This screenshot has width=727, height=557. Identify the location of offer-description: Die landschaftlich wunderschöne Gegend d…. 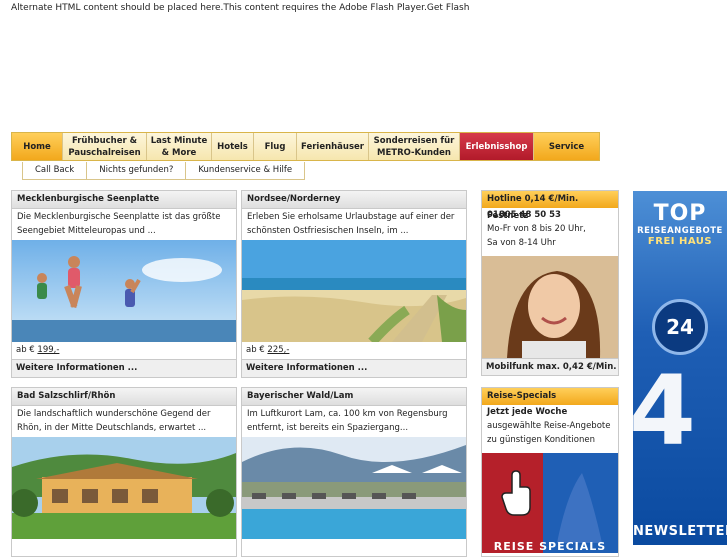
(114, 421).